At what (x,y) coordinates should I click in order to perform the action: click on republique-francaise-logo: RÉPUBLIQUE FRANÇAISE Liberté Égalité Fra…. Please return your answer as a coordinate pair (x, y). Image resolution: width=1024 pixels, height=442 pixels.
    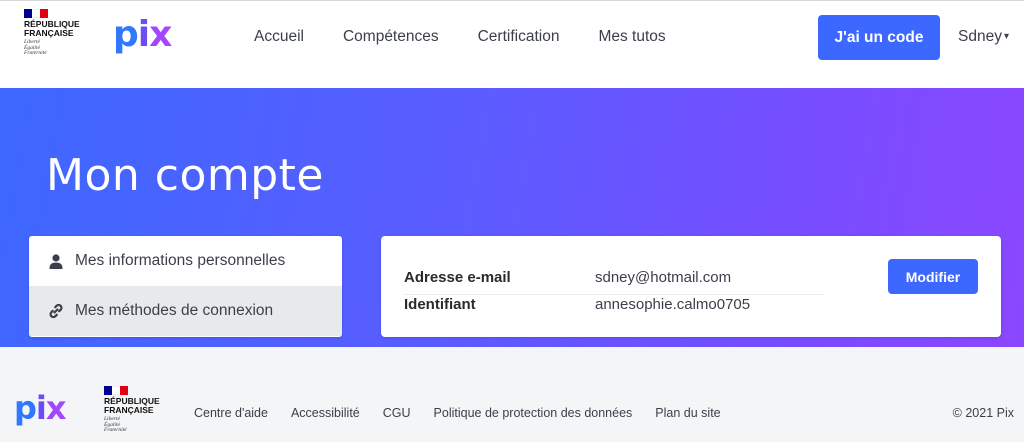
    Looking at the image, I should click on (52, 33).